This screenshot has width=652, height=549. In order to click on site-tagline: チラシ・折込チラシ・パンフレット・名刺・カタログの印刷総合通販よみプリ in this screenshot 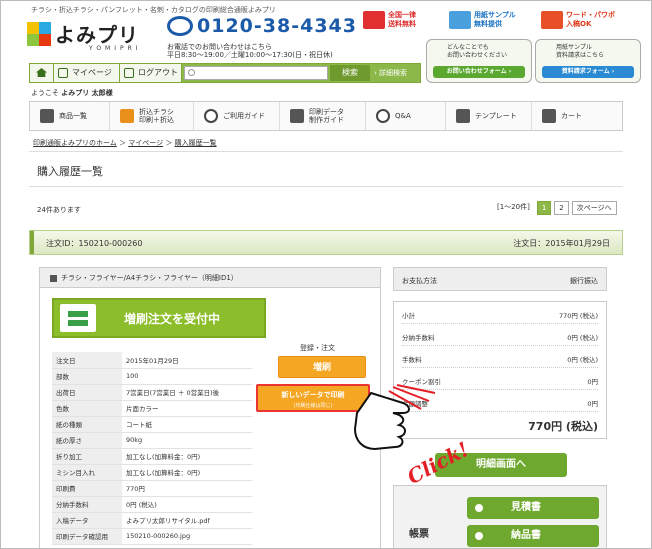, I will do `click(153, 10)`.